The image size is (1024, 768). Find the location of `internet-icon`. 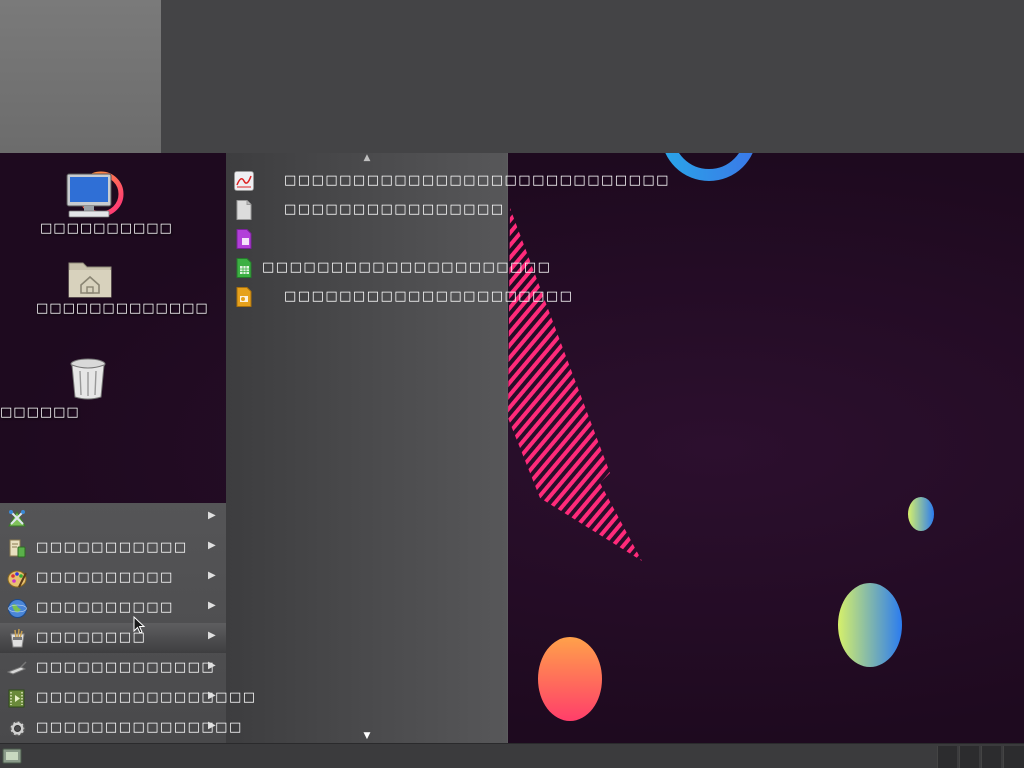

internet-icon is located at coordinates (17, 608).